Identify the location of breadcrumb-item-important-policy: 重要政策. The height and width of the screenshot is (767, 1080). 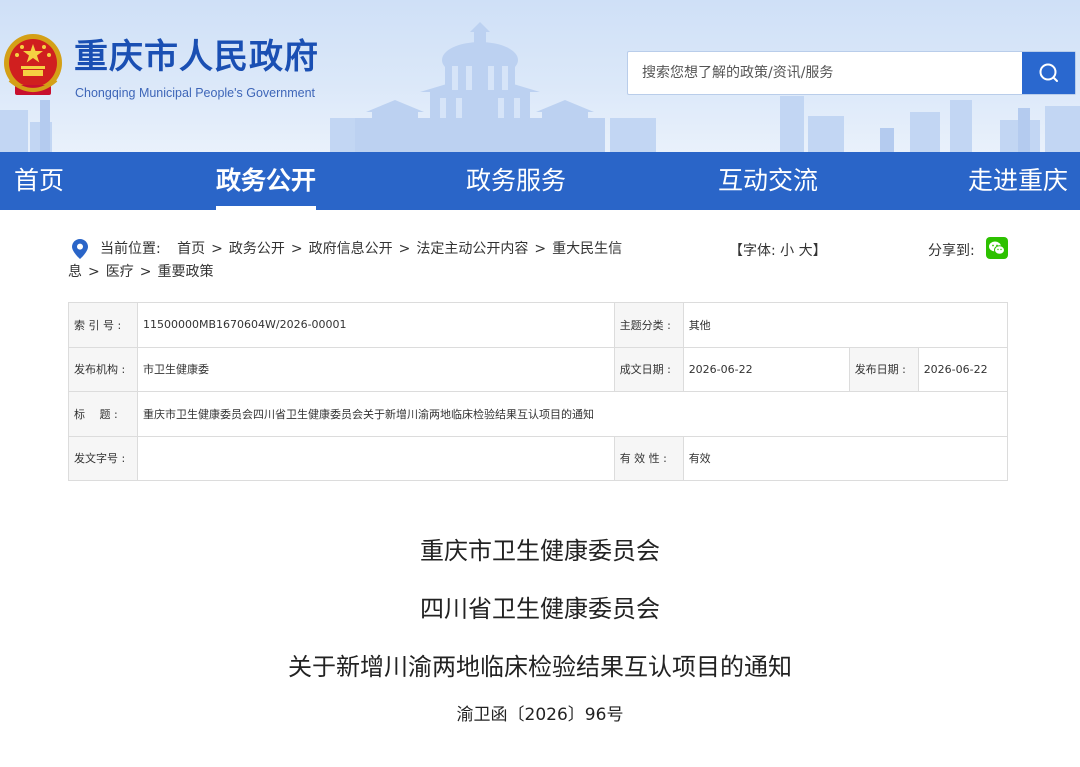
(185, 272).